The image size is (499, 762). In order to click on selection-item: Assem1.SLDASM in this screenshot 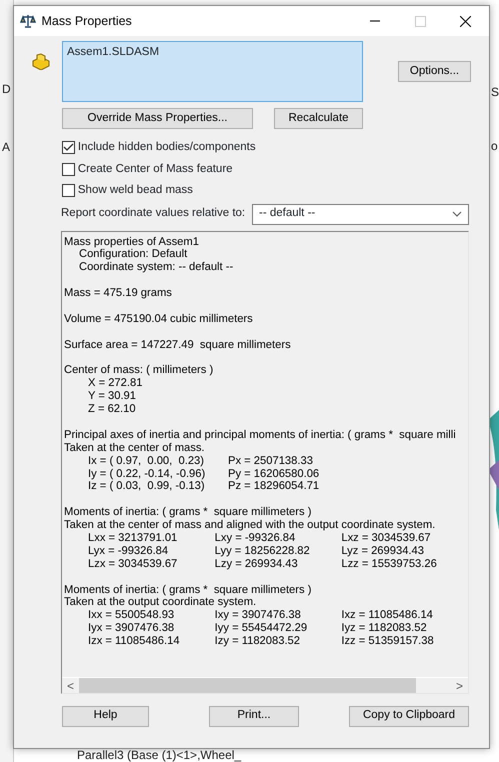, I will do `click(212, 53)`.